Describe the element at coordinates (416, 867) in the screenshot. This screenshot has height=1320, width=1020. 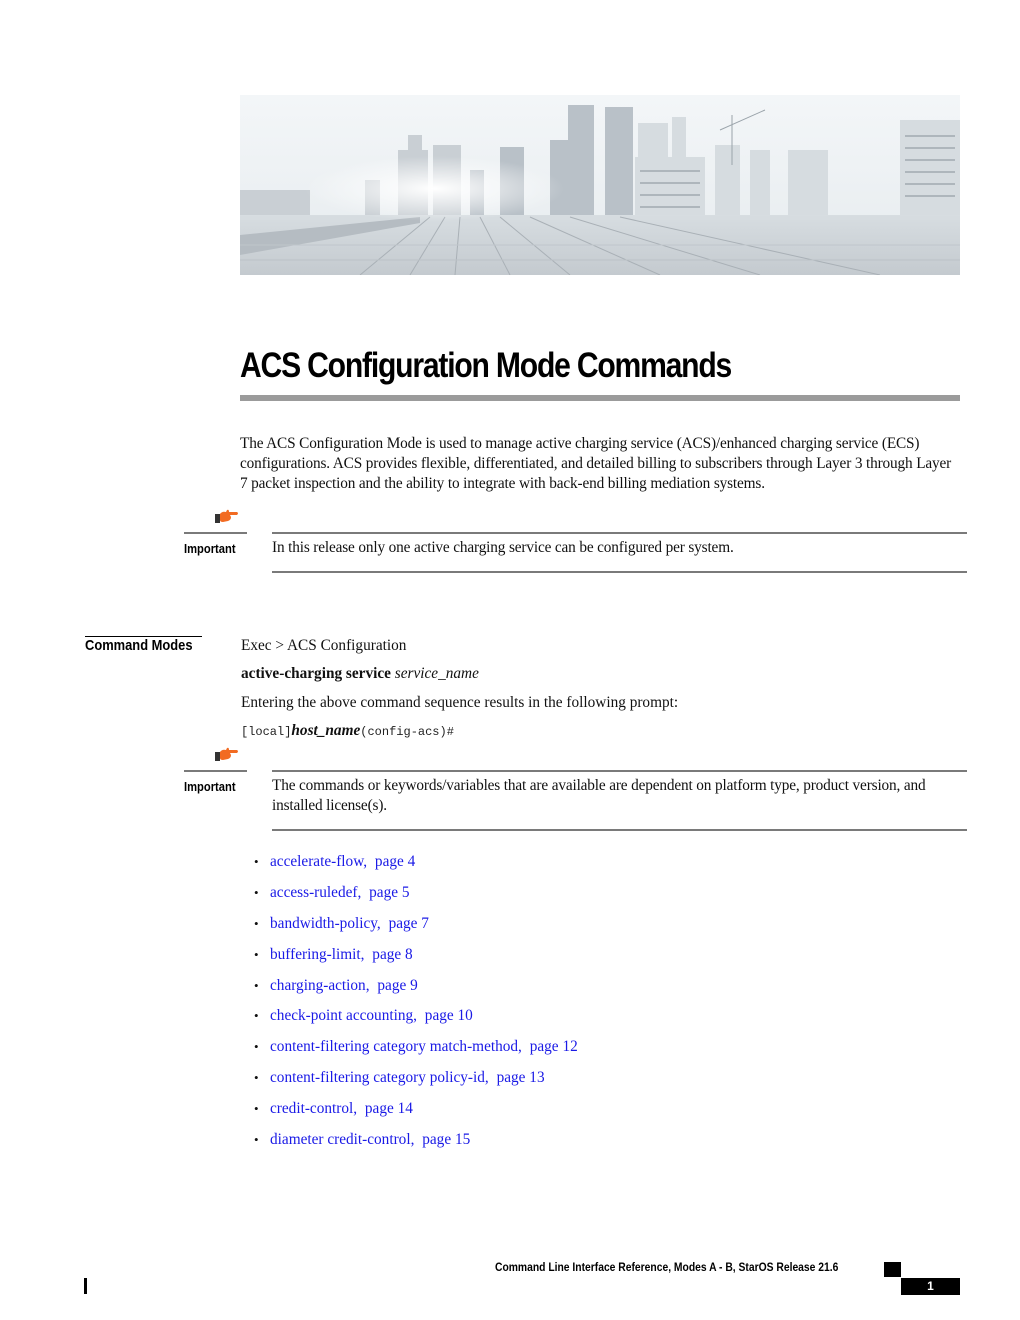
I see `list-item: • accelerate-flow, page 4` at that location.